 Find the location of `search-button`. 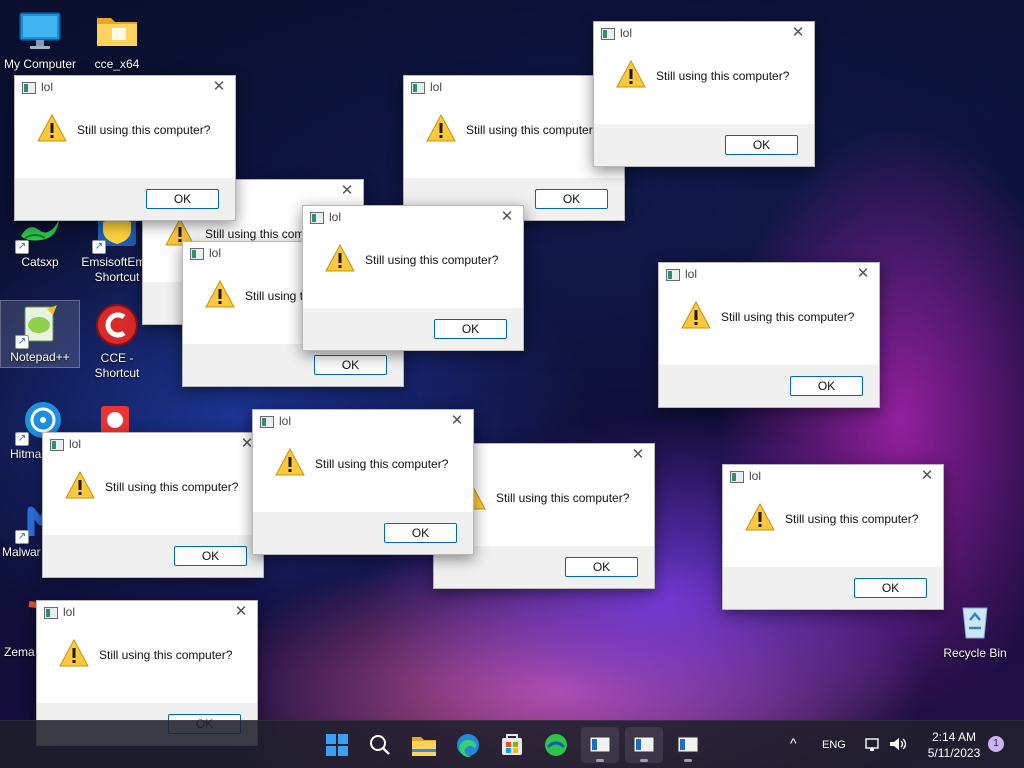

search-button is located at coordinates (380, 745).